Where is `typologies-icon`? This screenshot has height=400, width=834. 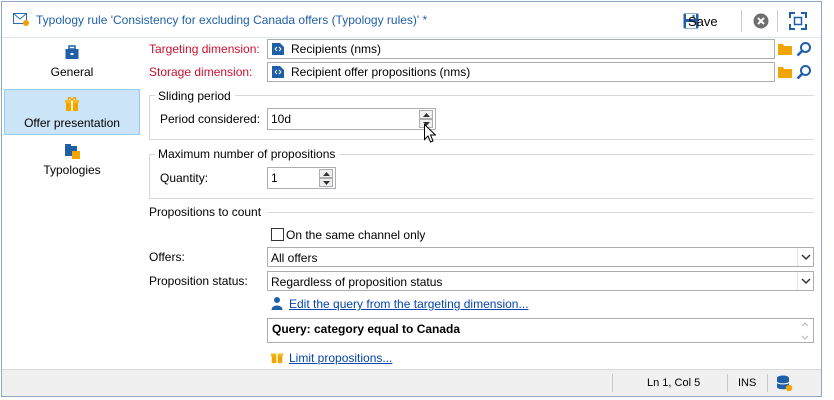
typologies-icon is located at coordinates (72, 151).